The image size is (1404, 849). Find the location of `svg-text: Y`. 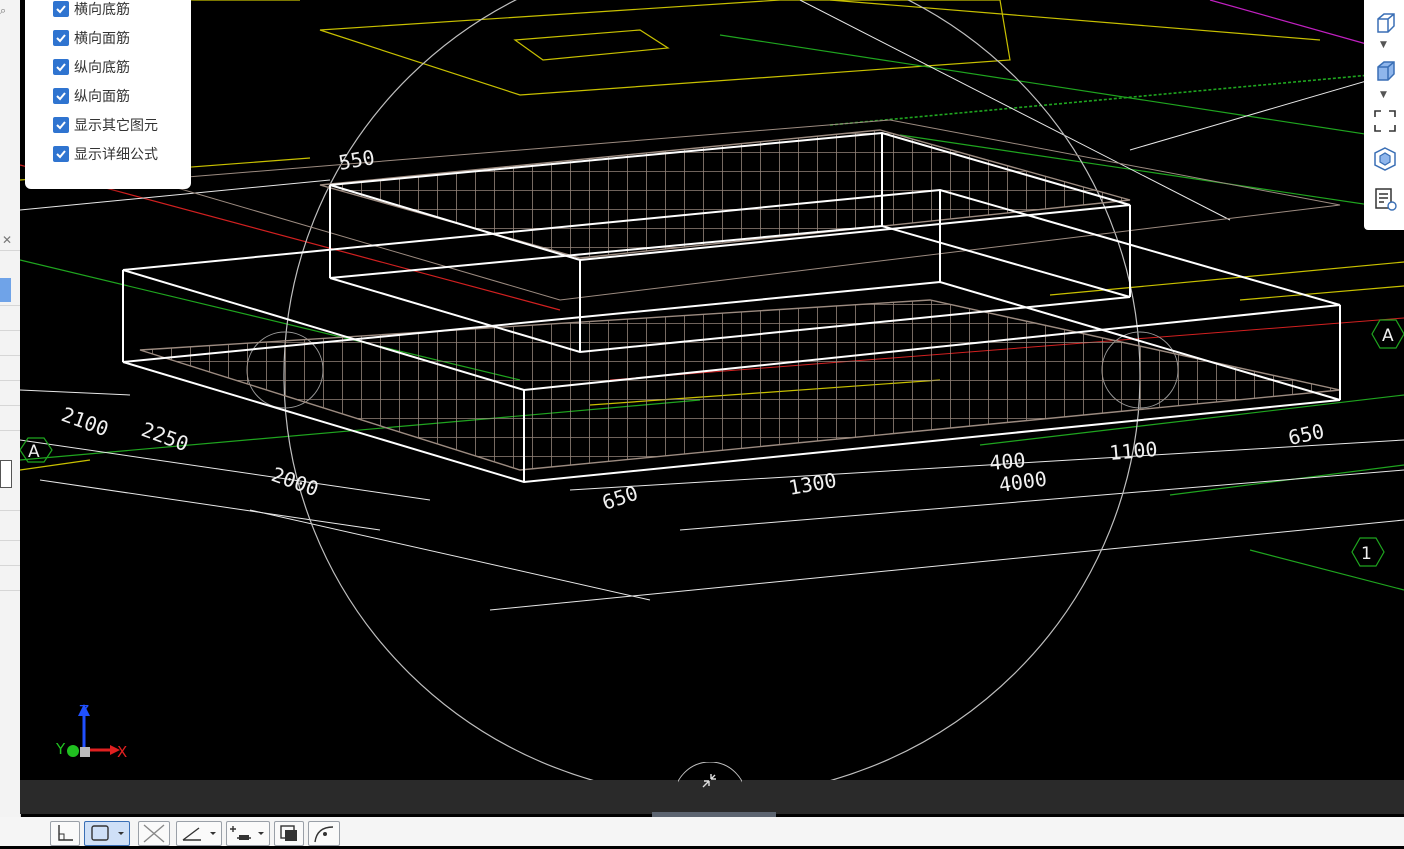

svg-text: Y is located at coordinates (60, 749).